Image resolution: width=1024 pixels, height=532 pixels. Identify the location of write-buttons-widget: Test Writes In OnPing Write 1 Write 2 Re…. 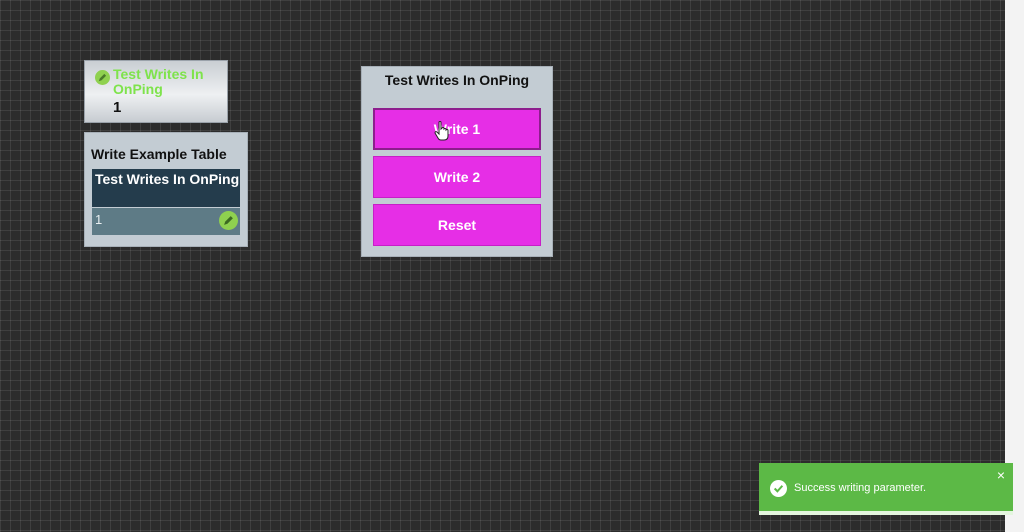
(457, 161).